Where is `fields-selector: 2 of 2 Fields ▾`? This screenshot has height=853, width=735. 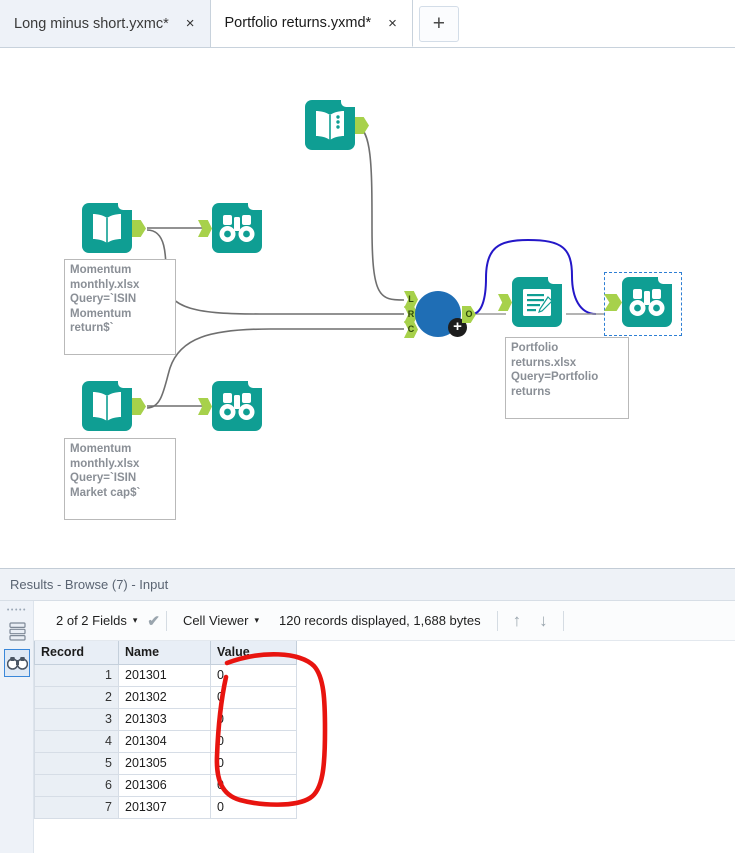
fields-selector: 2 of 2 Fields ▾ is located at coordinates (96, 620).